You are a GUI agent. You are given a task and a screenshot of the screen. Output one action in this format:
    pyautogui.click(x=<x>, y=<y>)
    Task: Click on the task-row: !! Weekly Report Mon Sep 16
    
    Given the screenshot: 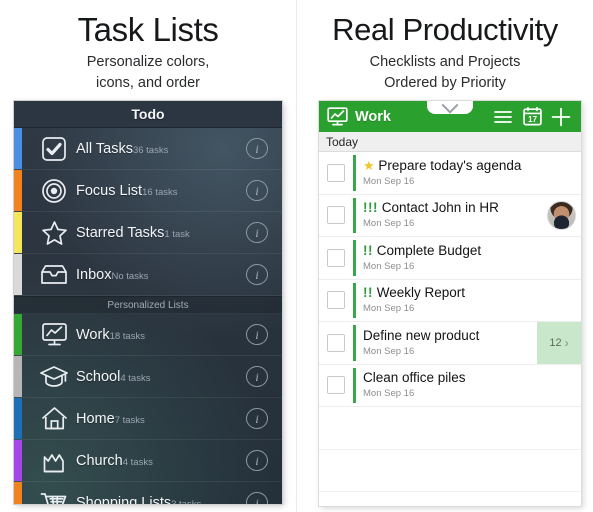 What is the action you would take?
    pyautogui.click(x=450, y=300)
    